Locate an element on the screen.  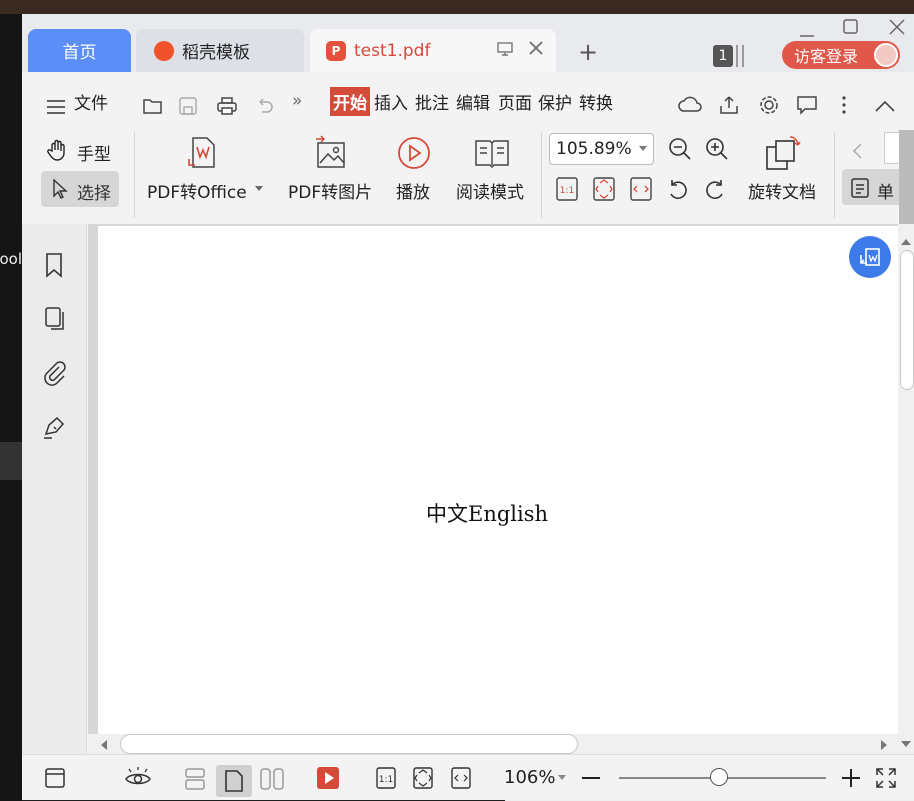
new-tab-button: + is located at coordinates (588, 52).